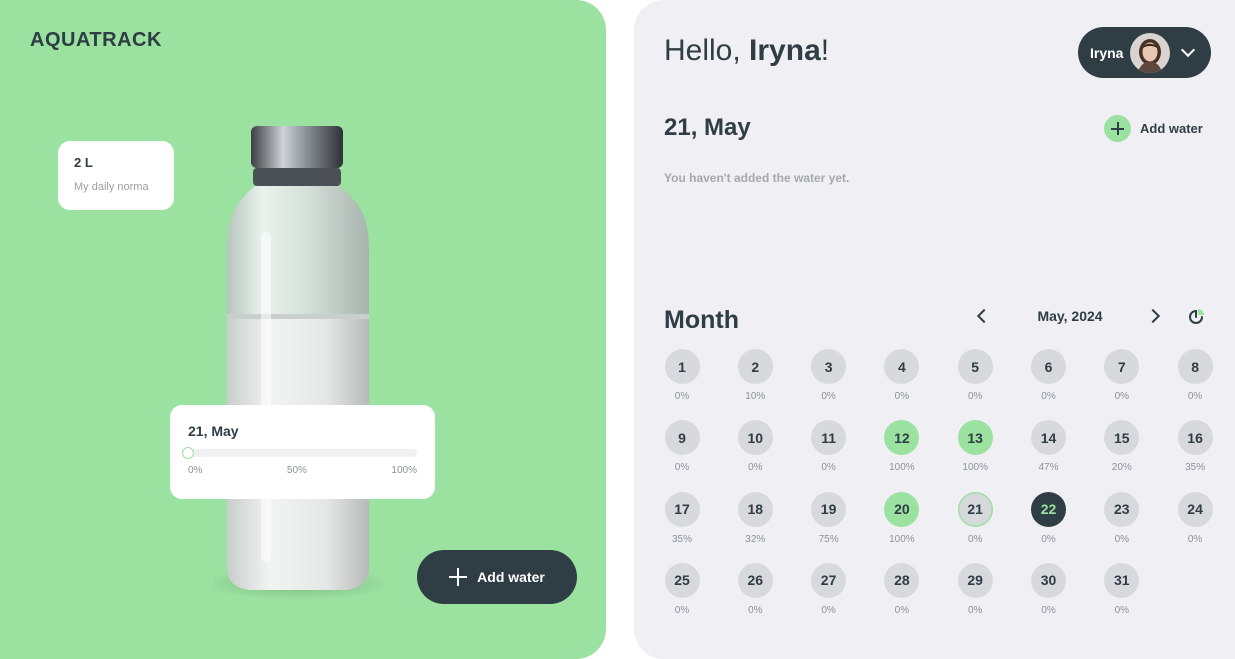  Describe the element at coordinates (755, 539) in the screenshot. I see `calendar-day-percent: 32%` at that location.